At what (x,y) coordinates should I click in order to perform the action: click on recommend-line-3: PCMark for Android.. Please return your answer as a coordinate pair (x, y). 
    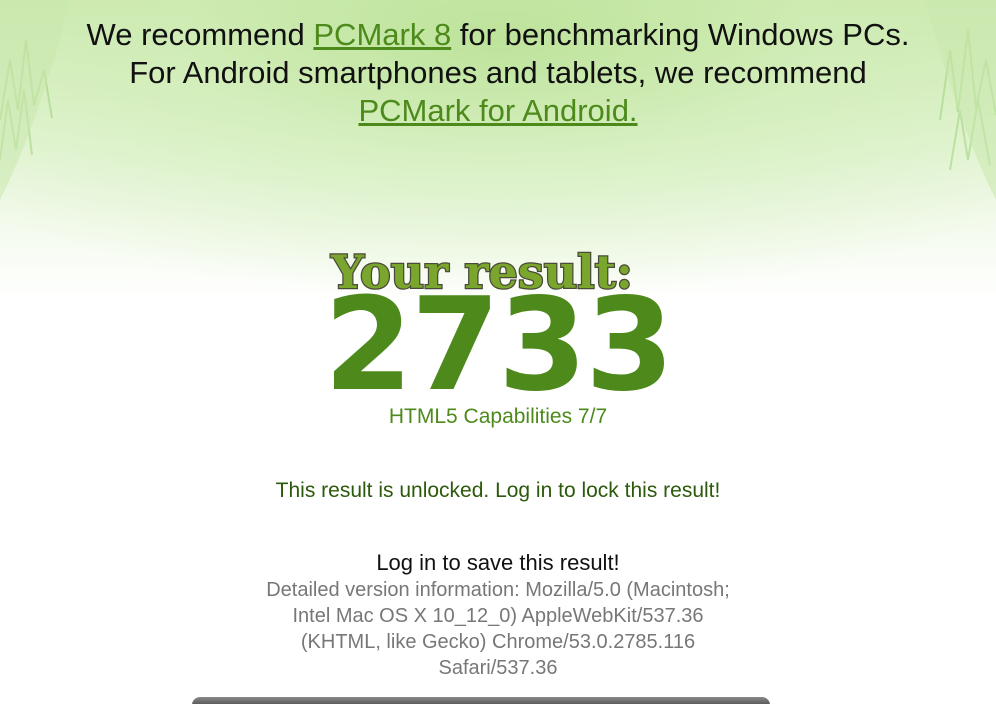
    Looking at the image, I should click on (498, 111).